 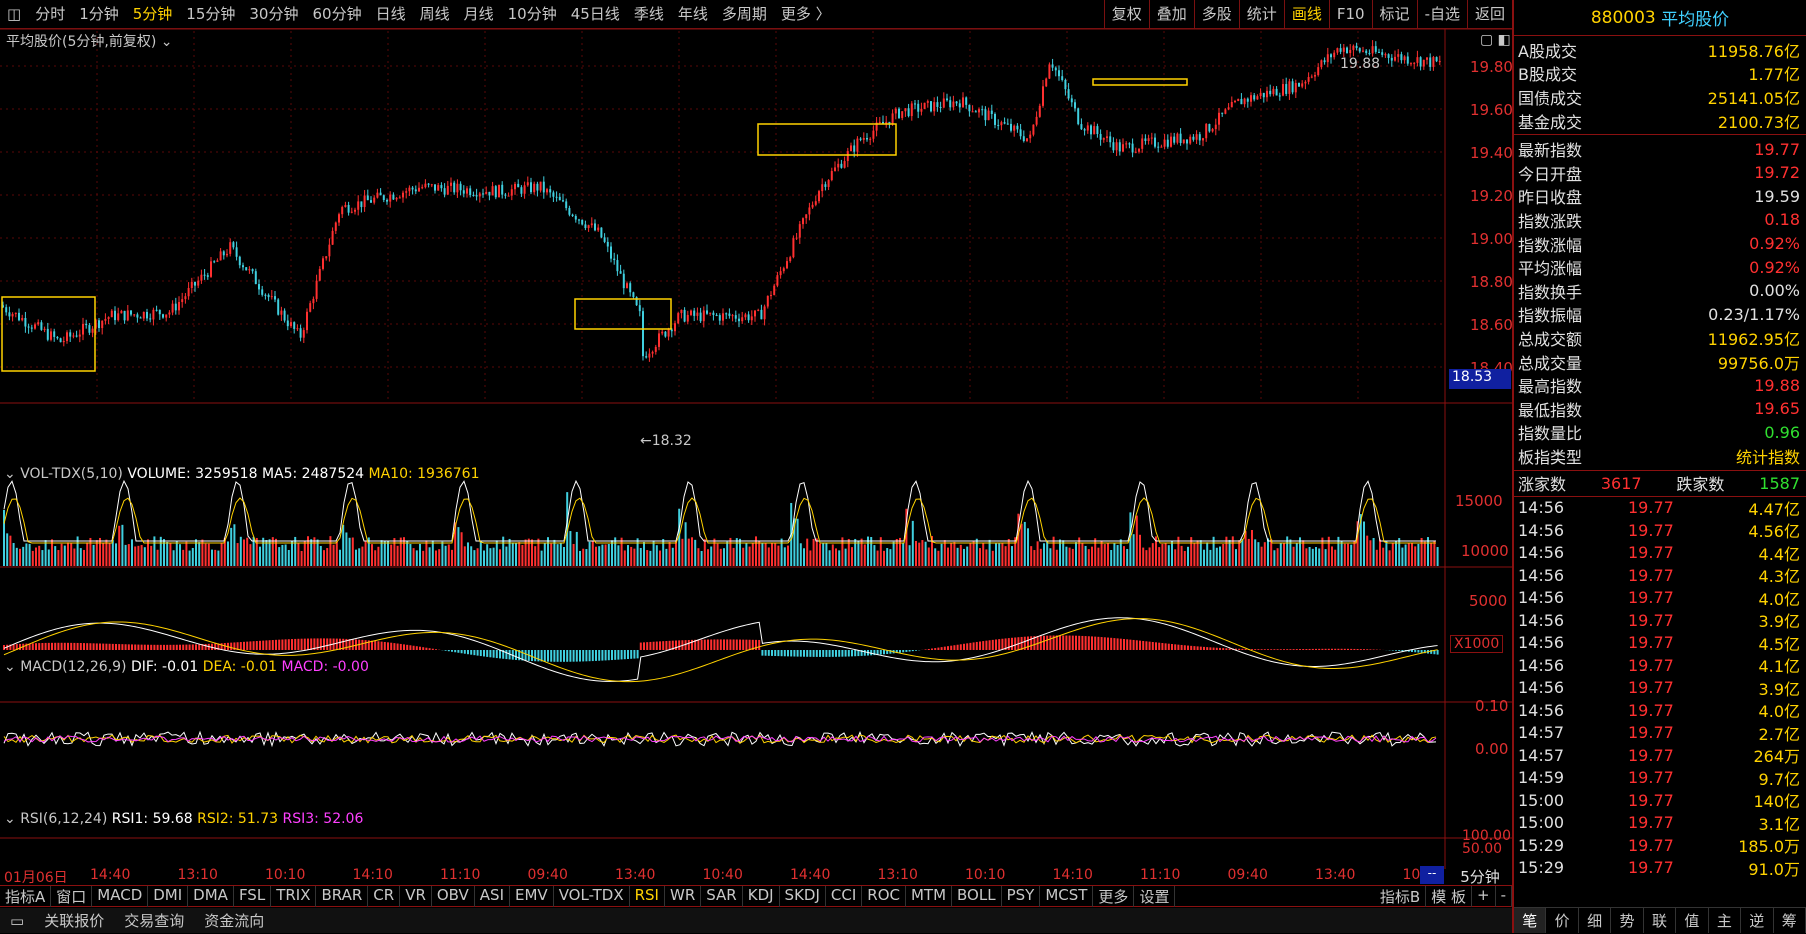 I want to click on period-tab: 15分钟, so click(x=210, y=14).